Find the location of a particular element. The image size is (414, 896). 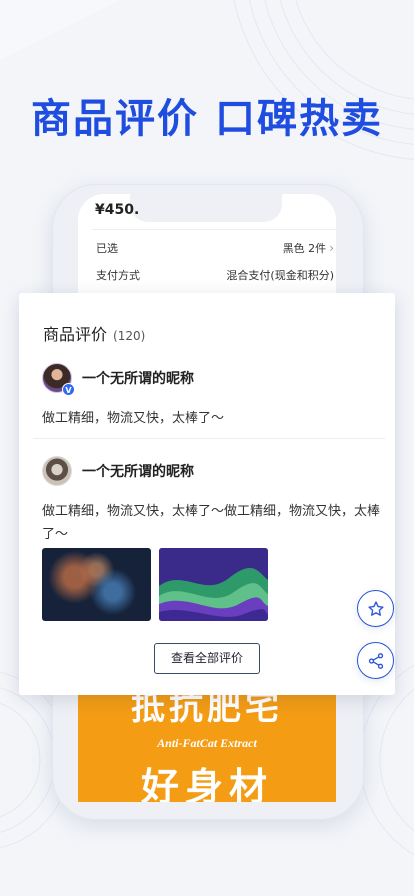

favorite-button is located at coordinates (375, 608).